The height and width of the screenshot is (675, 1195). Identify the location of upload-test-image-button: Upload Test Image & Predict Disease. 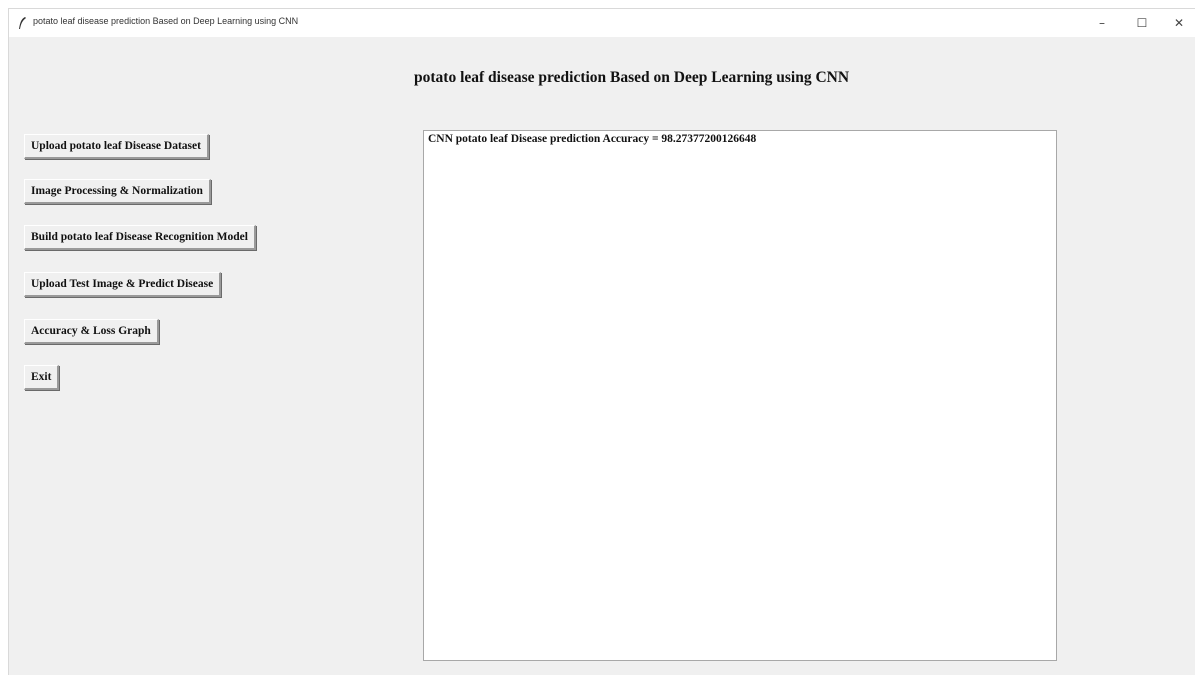
(123, 284).